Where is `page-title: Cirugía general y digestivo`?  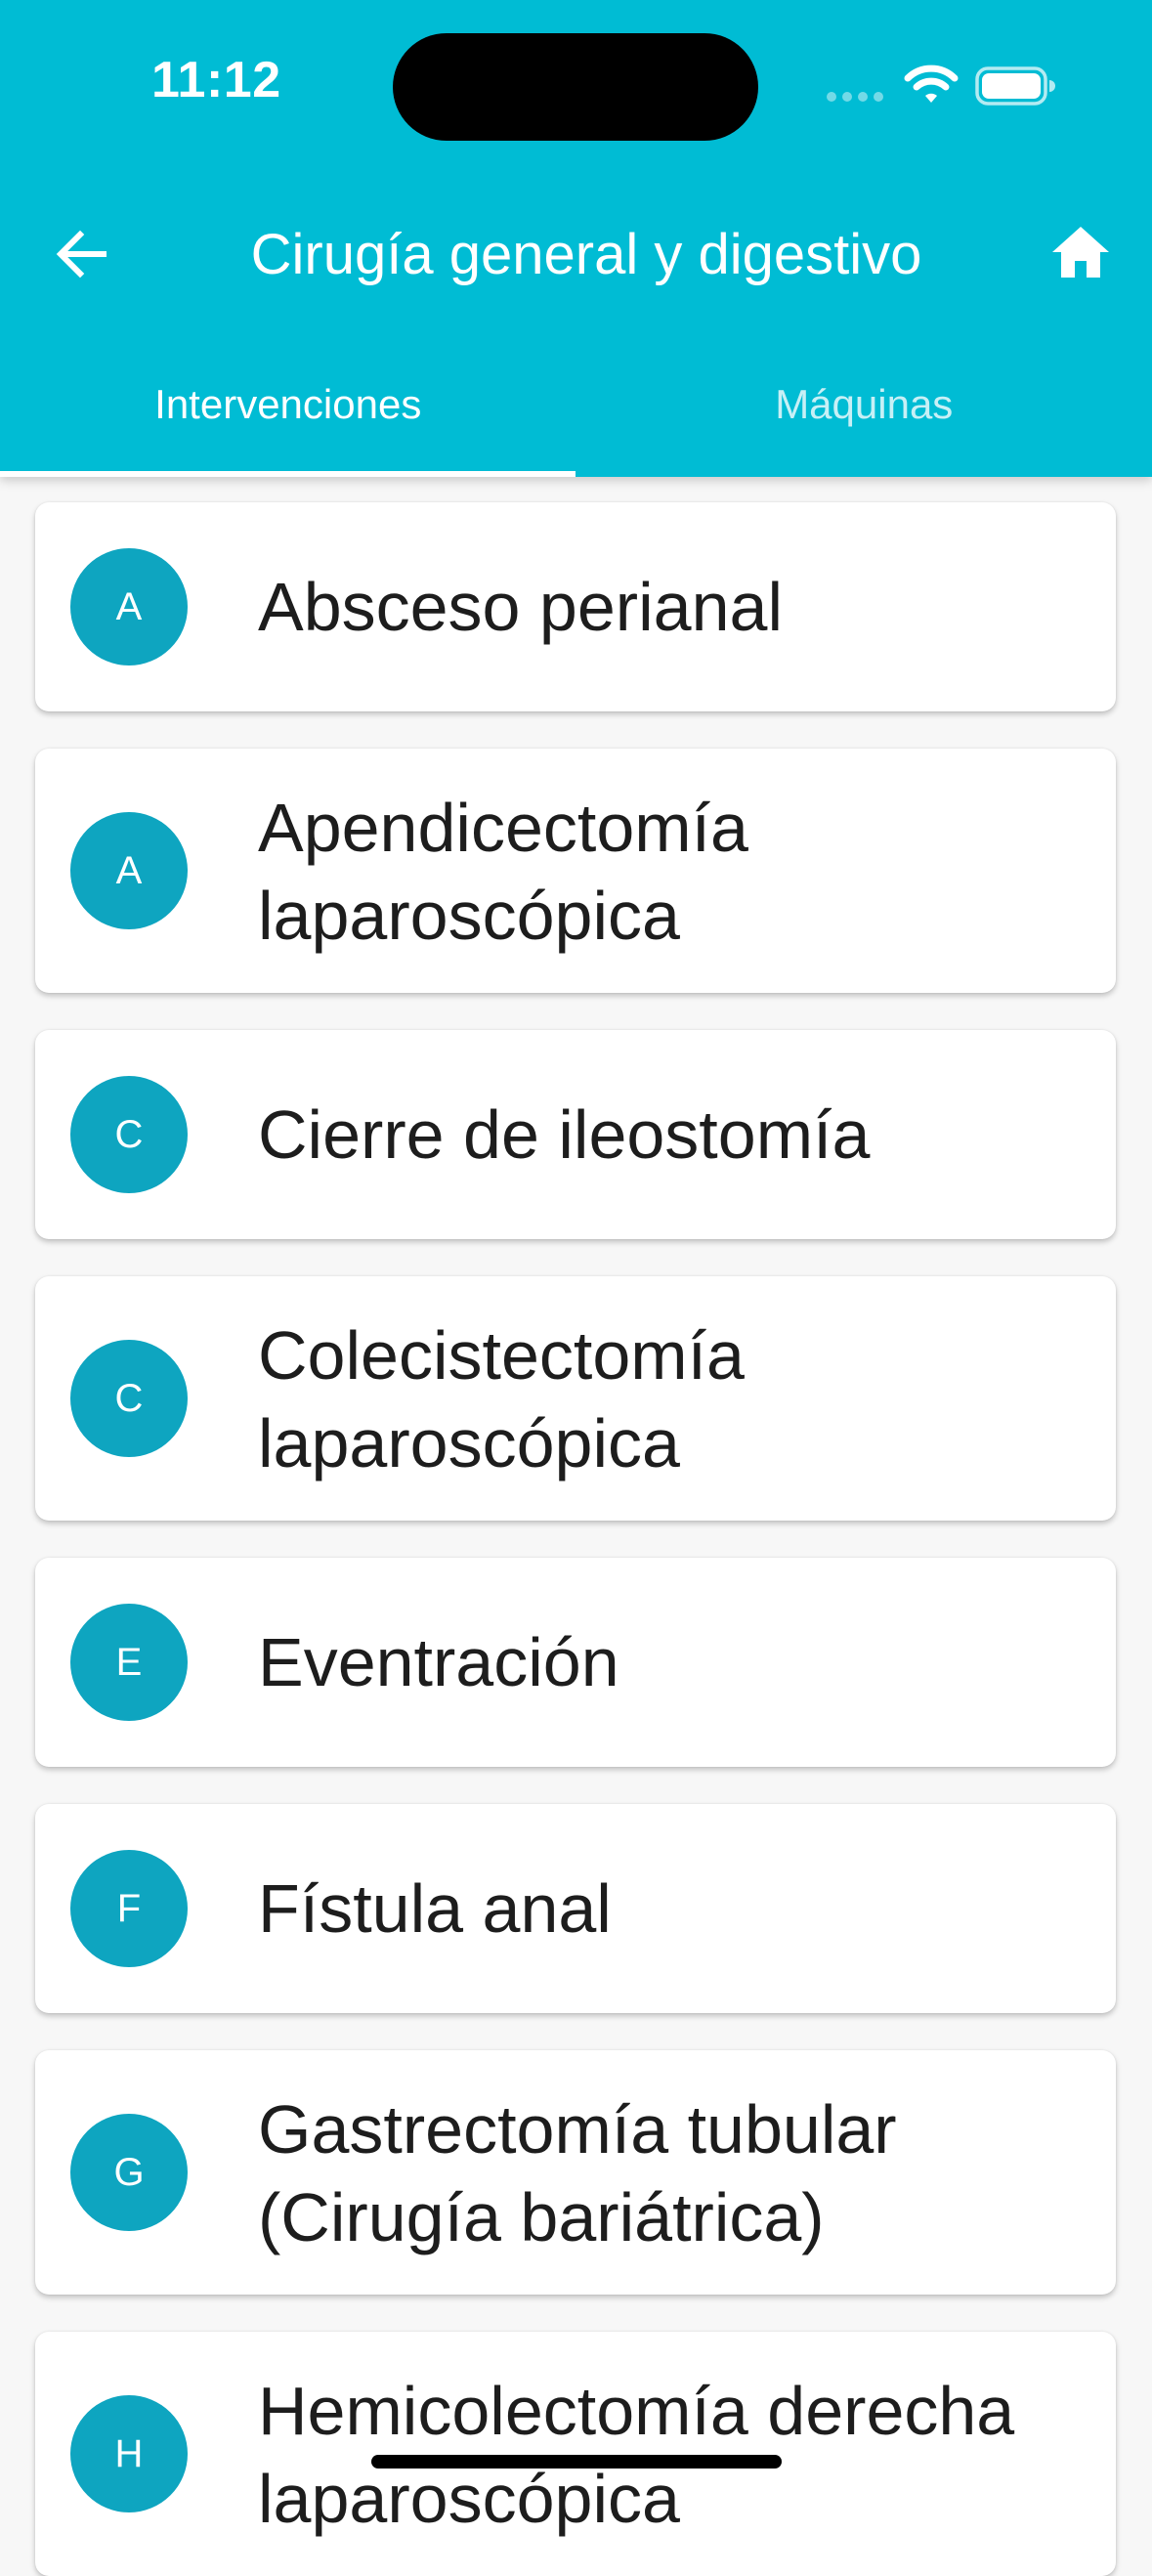 page-title: Cirugía general y digestivo is located at coordinates (586, 255).